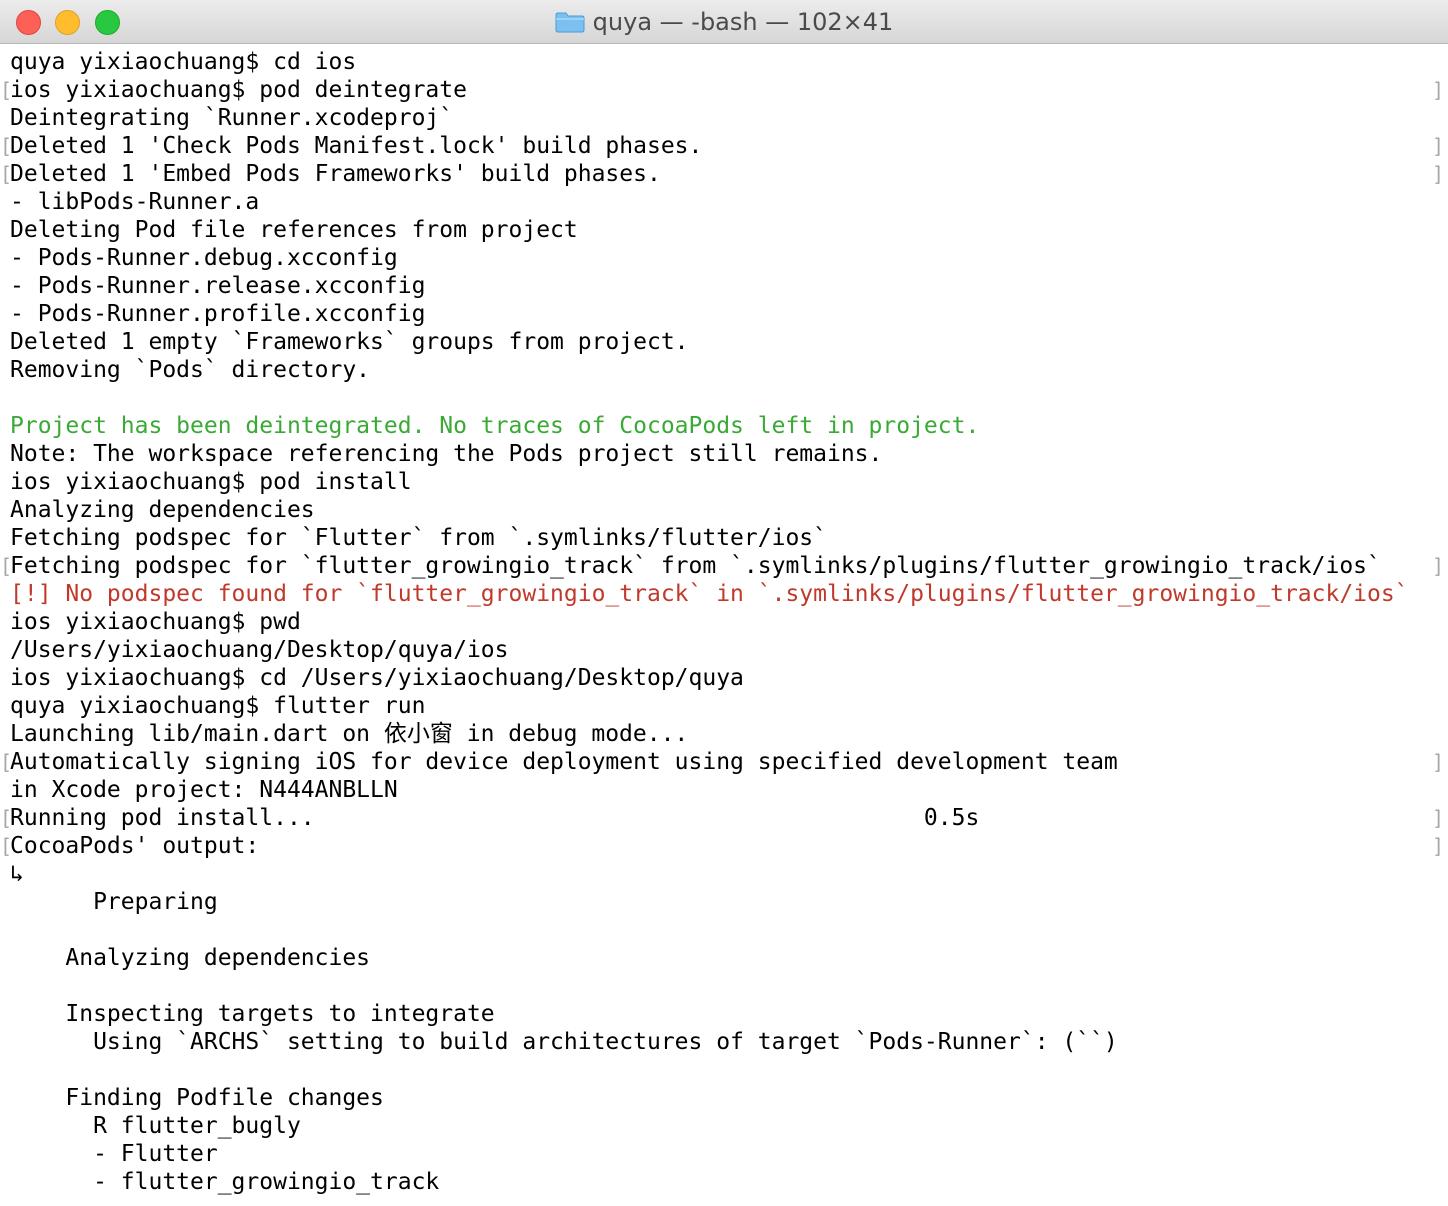  Describe the element at coordinates (724, 874) in the screenshot. I see `terminal-line: ↳` at that location.